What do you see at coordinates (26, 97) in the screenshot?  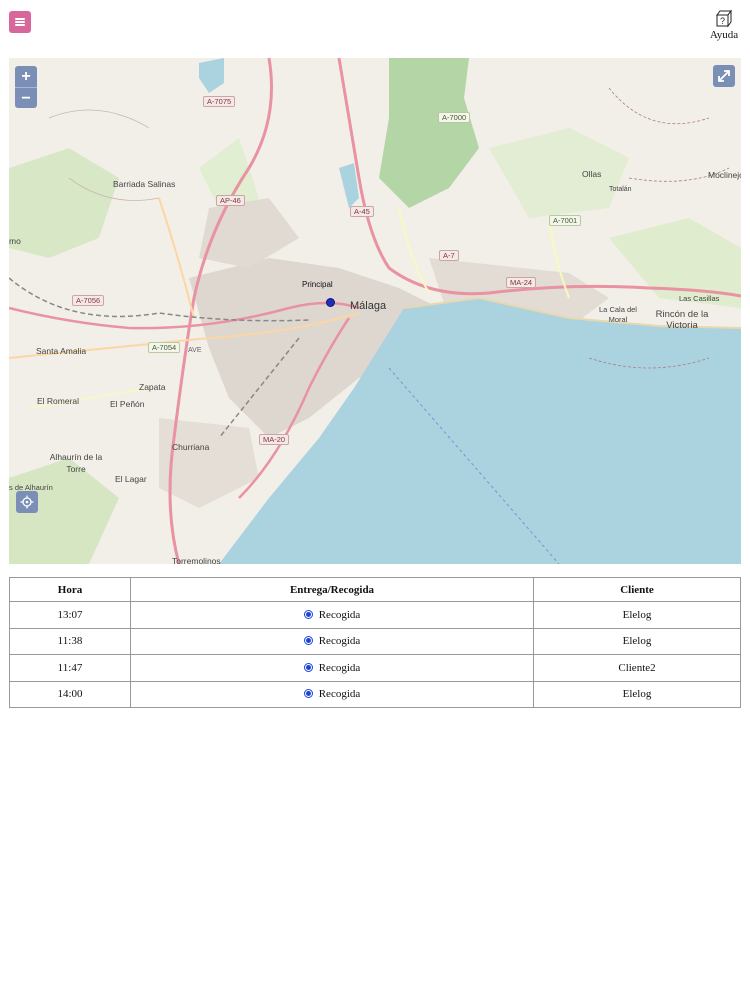 I see `zoom-out-button: −` at bounding box center [26, 97].